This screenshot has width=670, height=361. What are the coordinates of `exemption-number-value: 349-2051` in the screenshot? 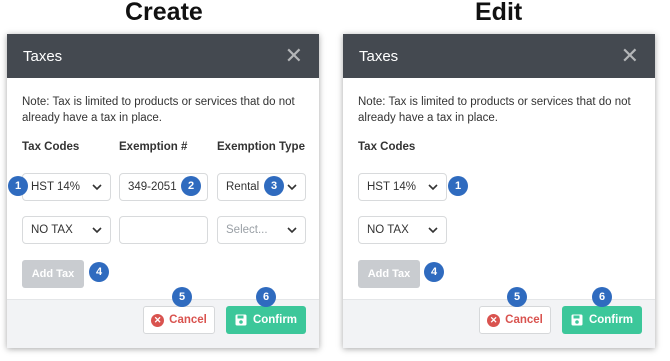 It's located at (152, 187).